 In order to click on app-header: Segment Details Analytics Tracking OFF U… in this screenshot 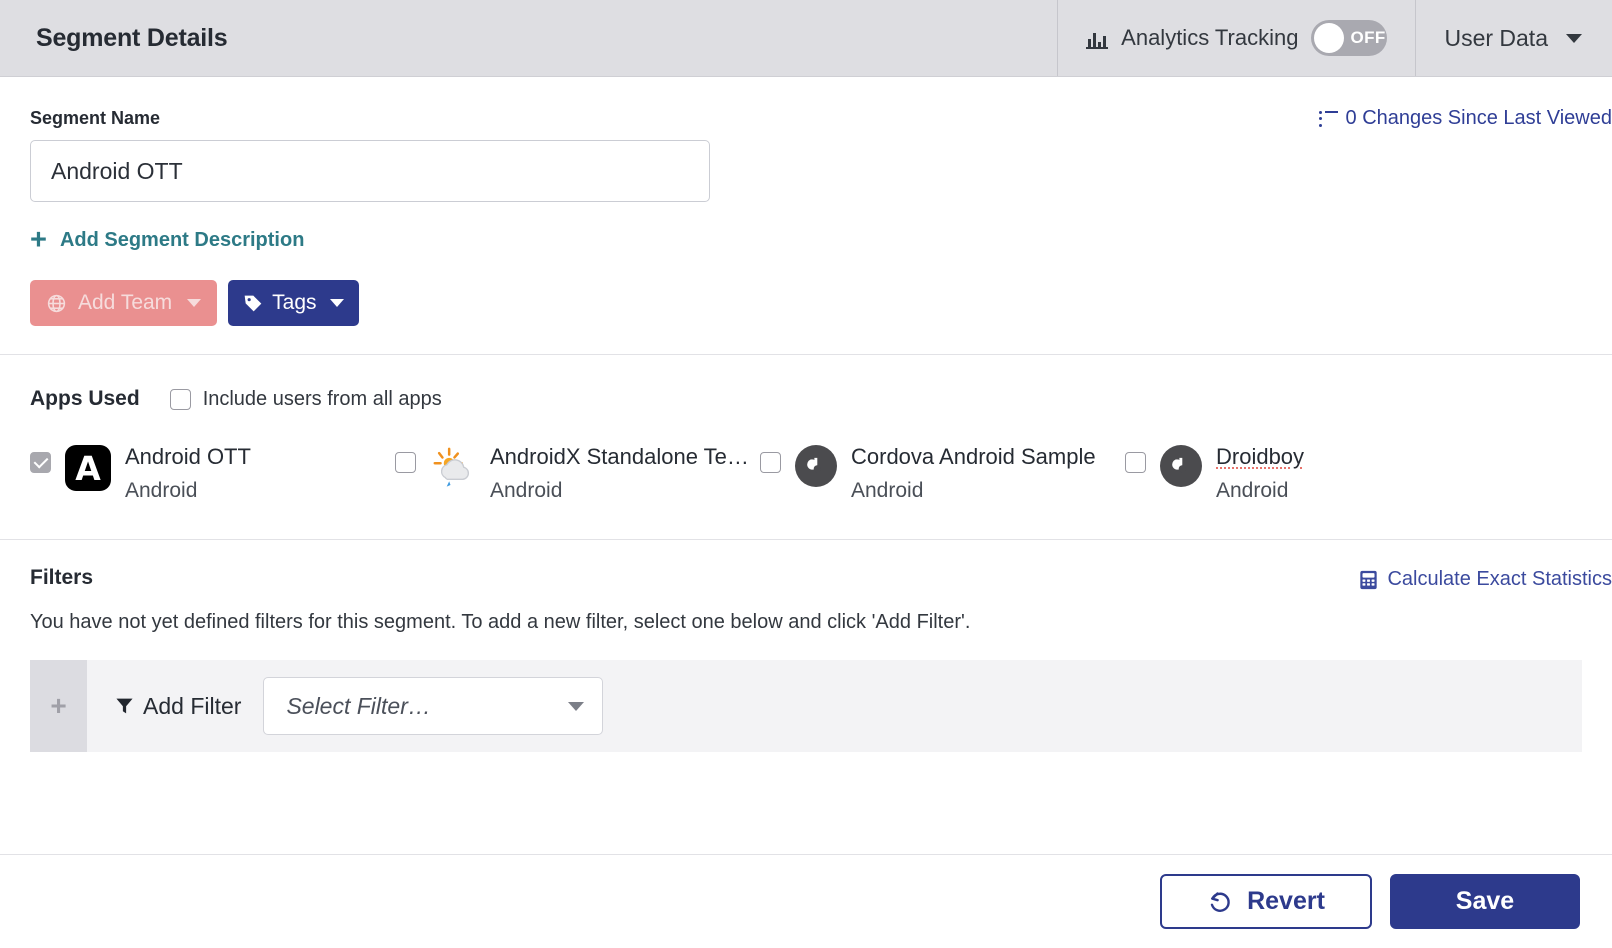, I will do `click(806, 38)`.